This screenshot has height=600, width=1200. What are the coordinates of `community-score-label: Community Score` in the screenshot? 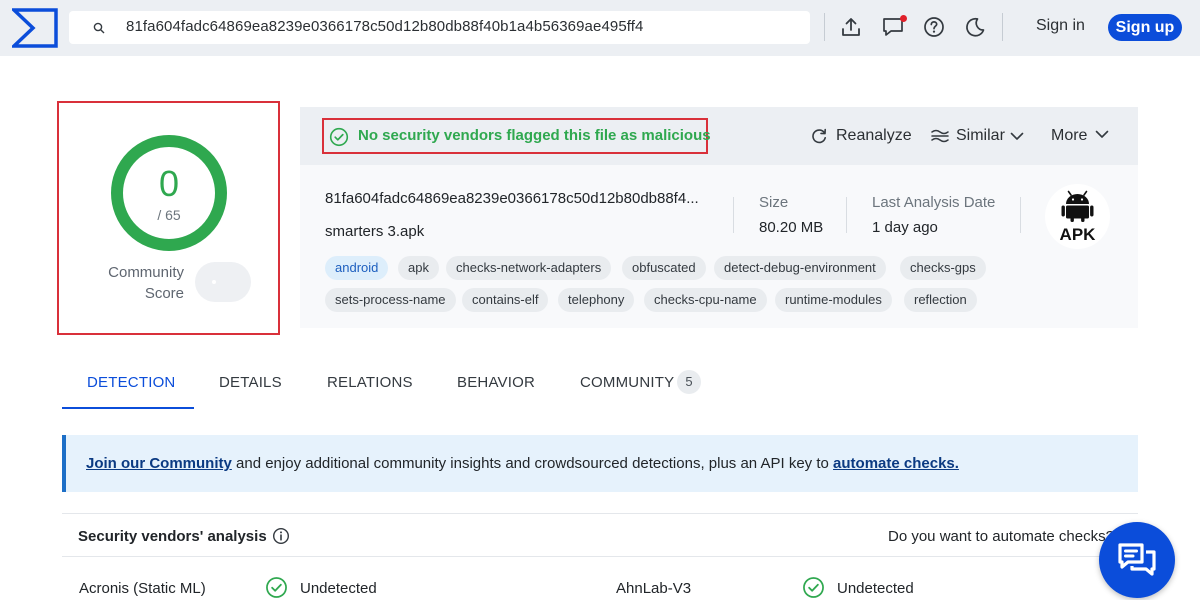 It's located at (146, 283).